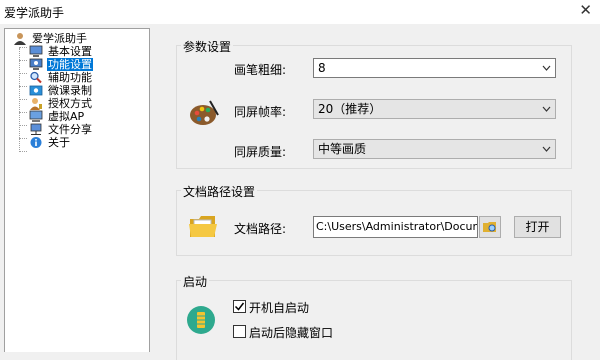 The height and width of the screenshot is (360, 600). Describe the element at coordinates (434, 68) in the screenshot. I see `pen-size-select: 8` at that location.